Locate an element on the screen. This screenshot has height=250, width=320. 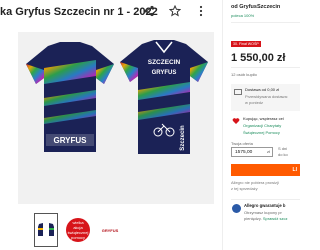
thumbnail-badge-text: wielka akcja świątecznej pomocy is located at coordinates (78, 230).